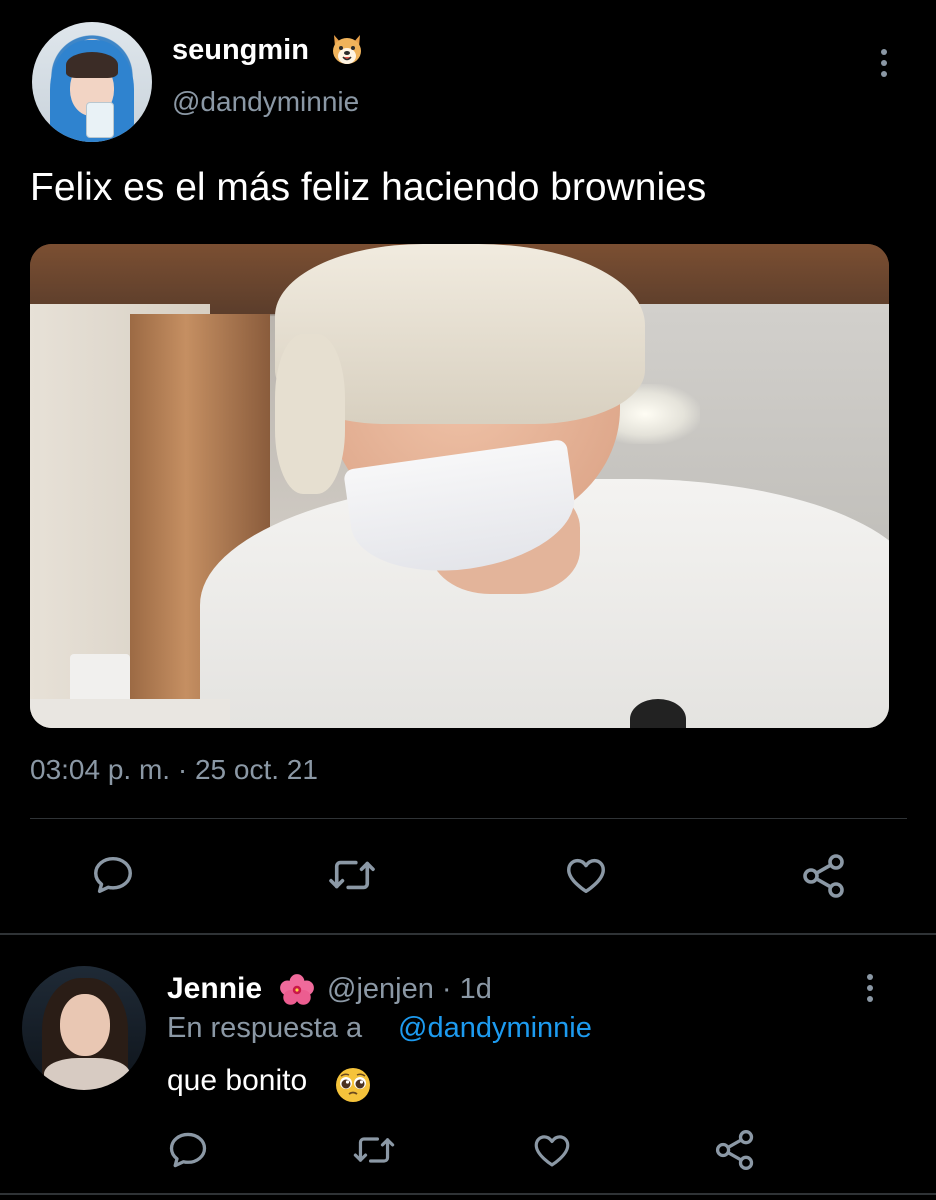  I want to click on tweet-text: Felix es el más feliz haciendo brownies, so click(368, 187).